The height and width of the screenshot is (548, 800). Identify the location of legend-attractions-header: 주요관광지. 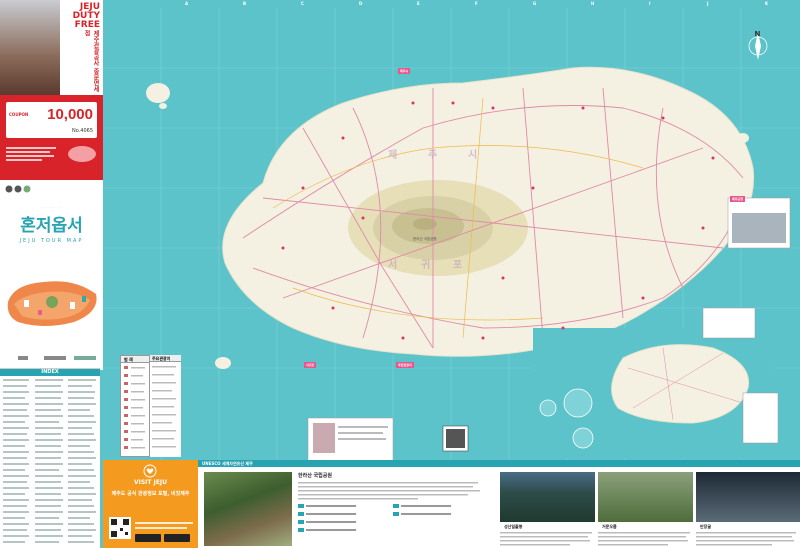
(165, 358).